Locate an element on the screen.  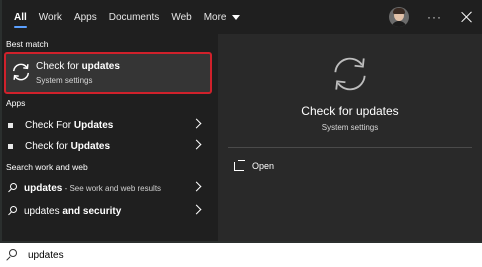
open-action: Open is located at coordinates (254, 165).